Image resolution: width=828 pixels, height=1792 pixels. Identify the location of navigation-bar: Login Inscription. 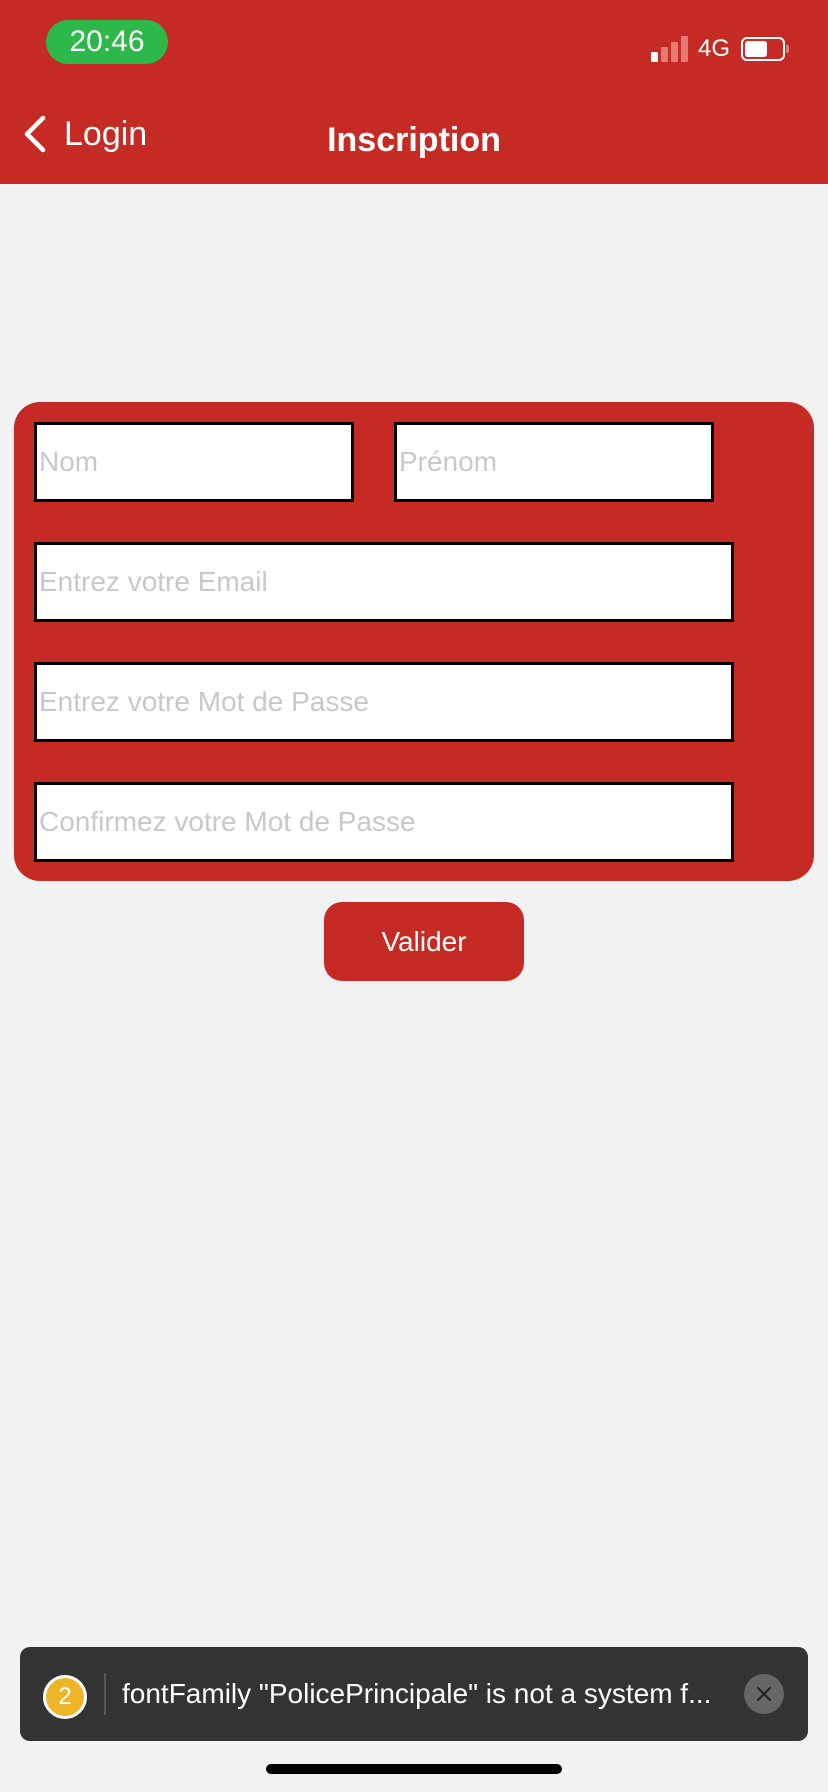
(414, 137).